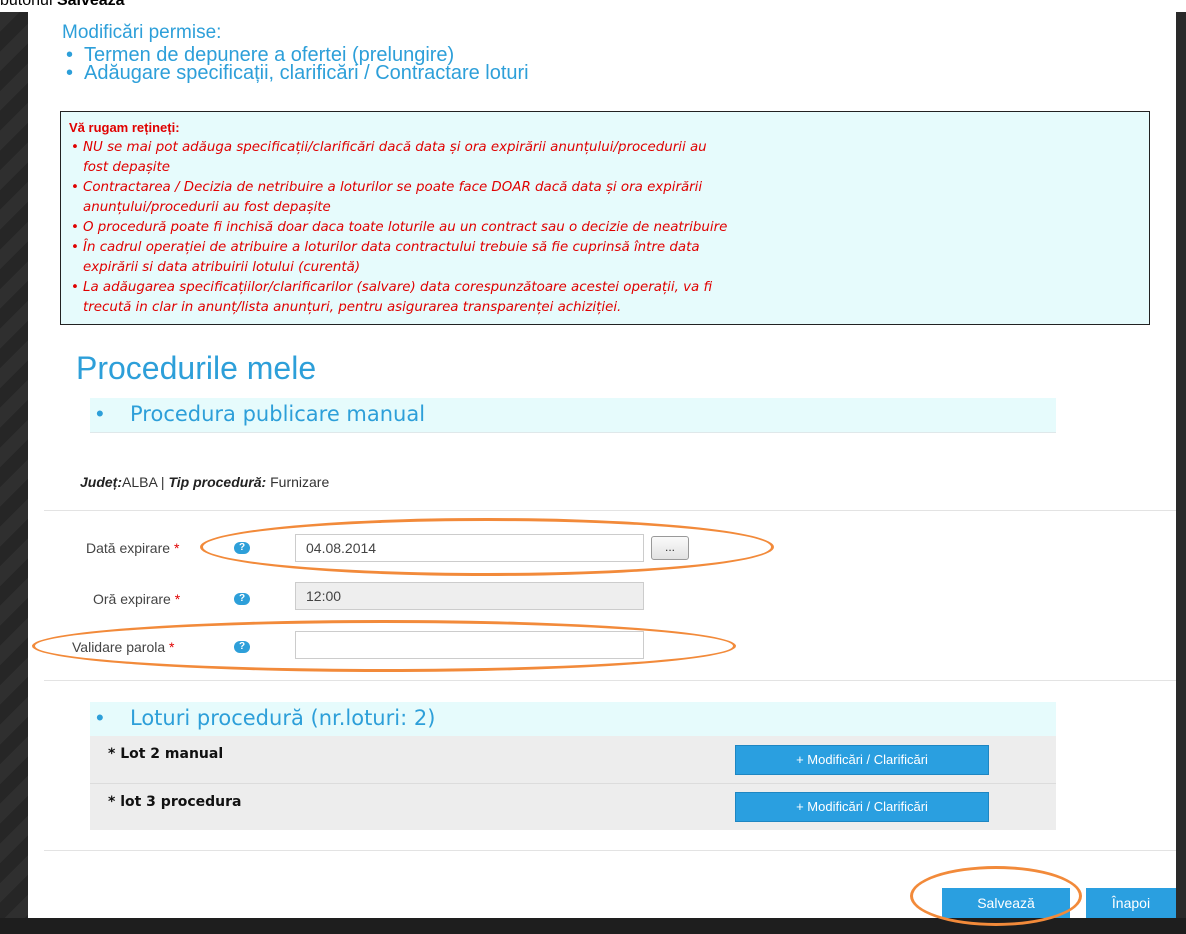  Describe the element at coordinates (242, 599) in the screenshot. I see `help-icon: ?` at that location.